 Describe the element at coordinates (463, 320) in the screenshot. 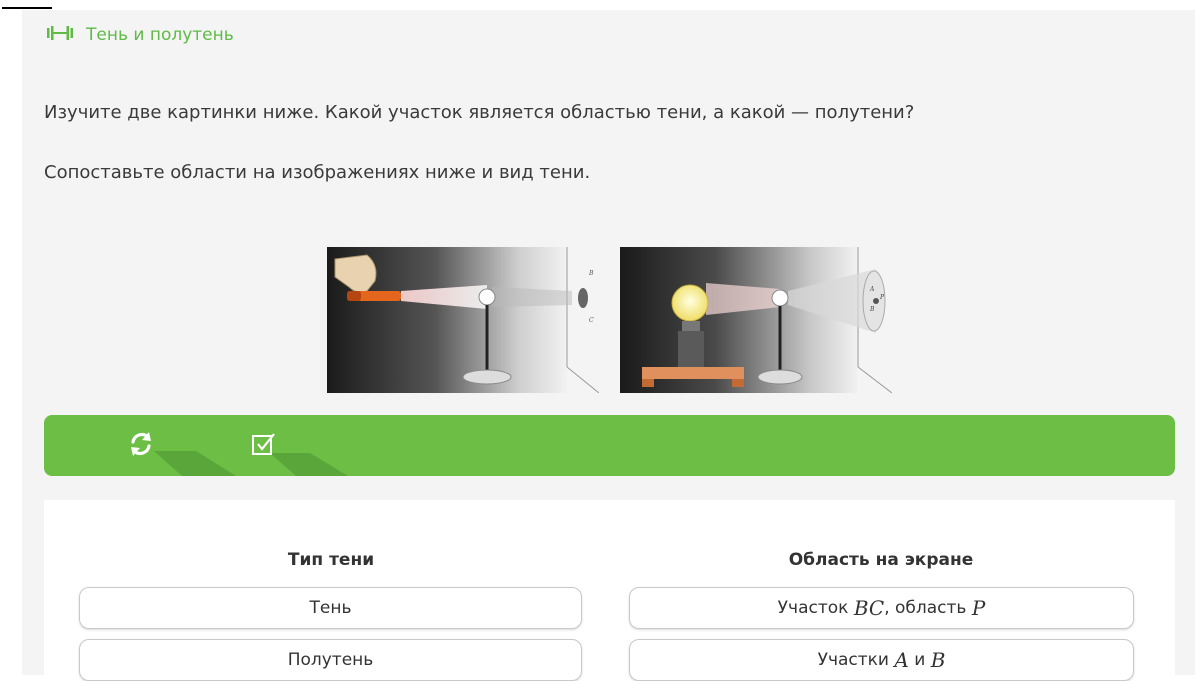

I see `illustration-flashlight: B C` at that location.